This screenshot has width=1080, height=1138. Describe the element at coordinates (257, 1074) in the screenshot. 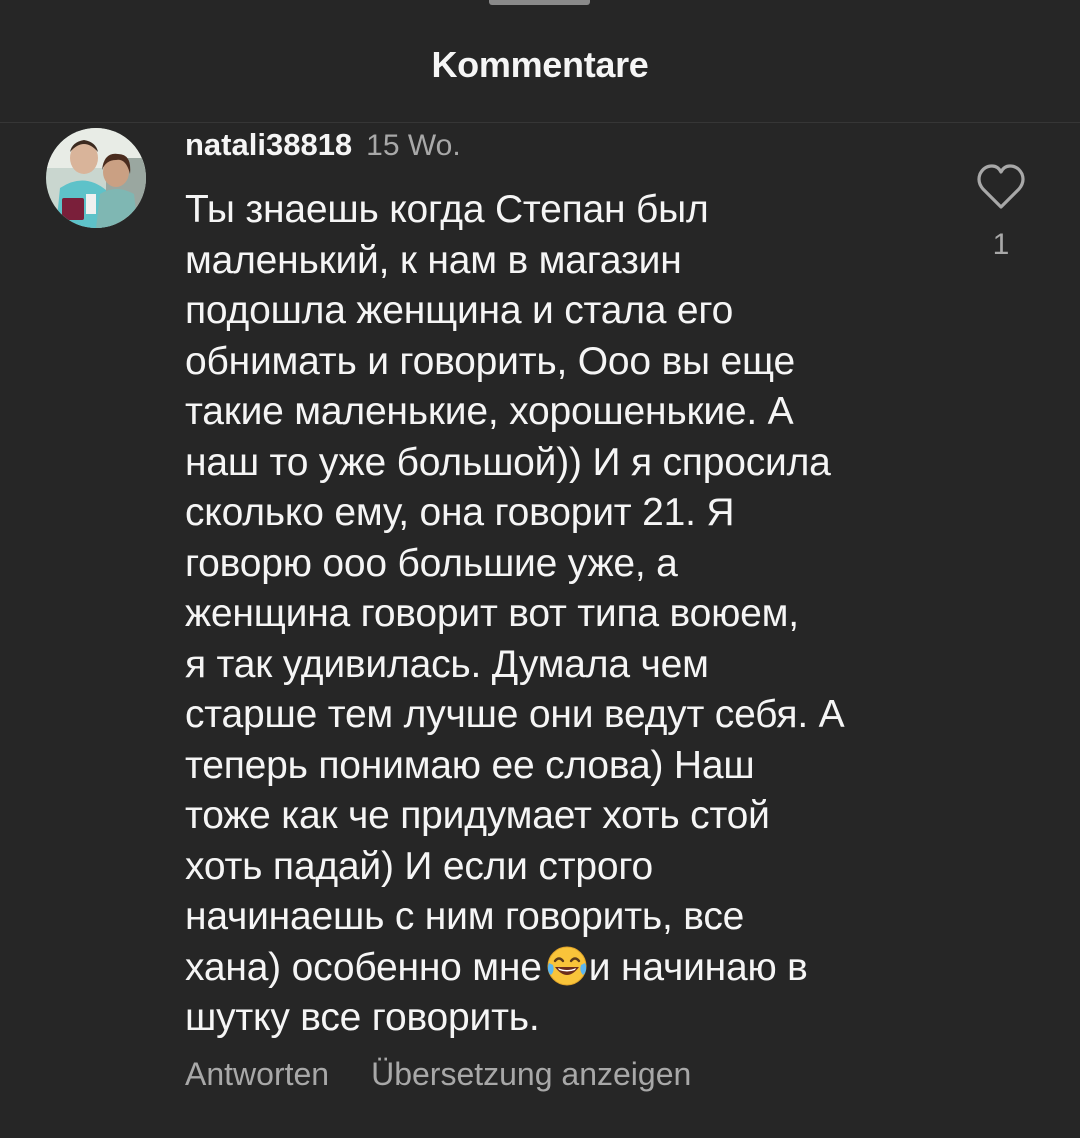

I see `reply-button: Antworten` at that location.